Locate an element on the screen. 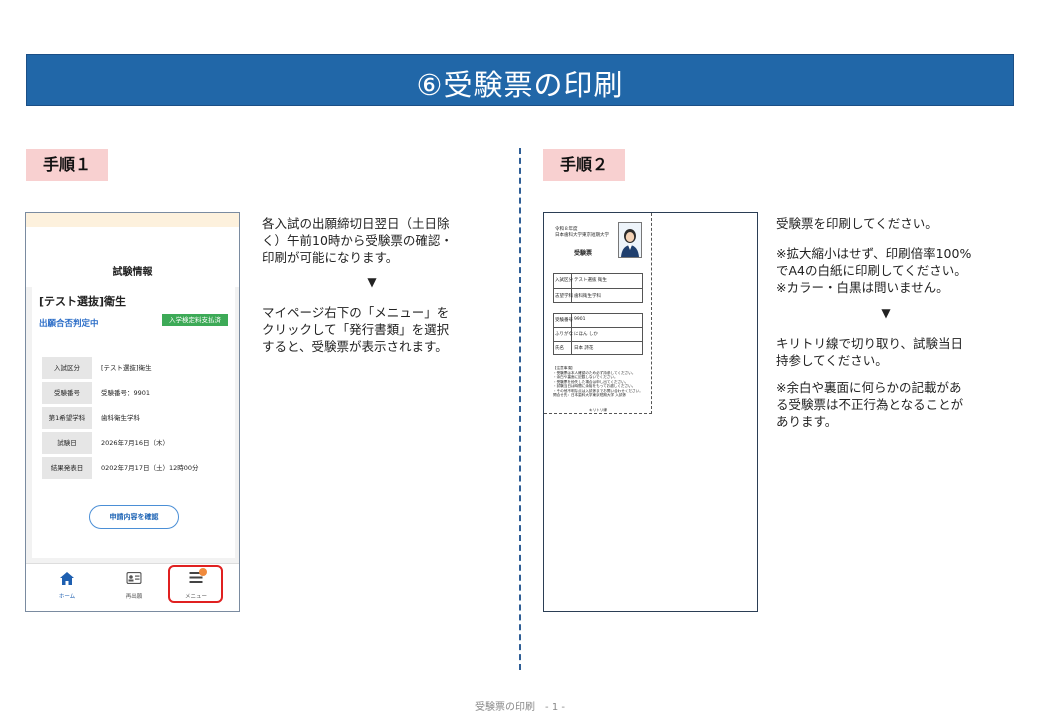 This screenshot has width=1040, height=720. page-title: ⑥受験票の印刷 is located at coordinates (520, 85).